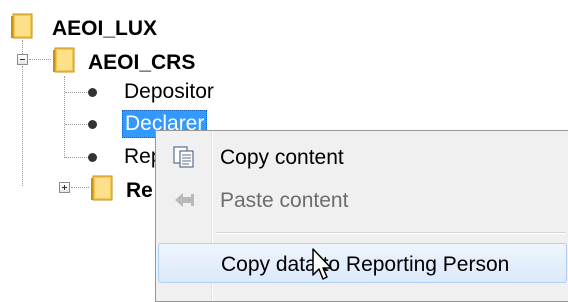 The width and height of the screenshot is (568, 302). What do you see at coordinates (105, 28) in the screenshot?
I see `tree-node-label: AEOI_LUX` at bounding box center [105, 28].